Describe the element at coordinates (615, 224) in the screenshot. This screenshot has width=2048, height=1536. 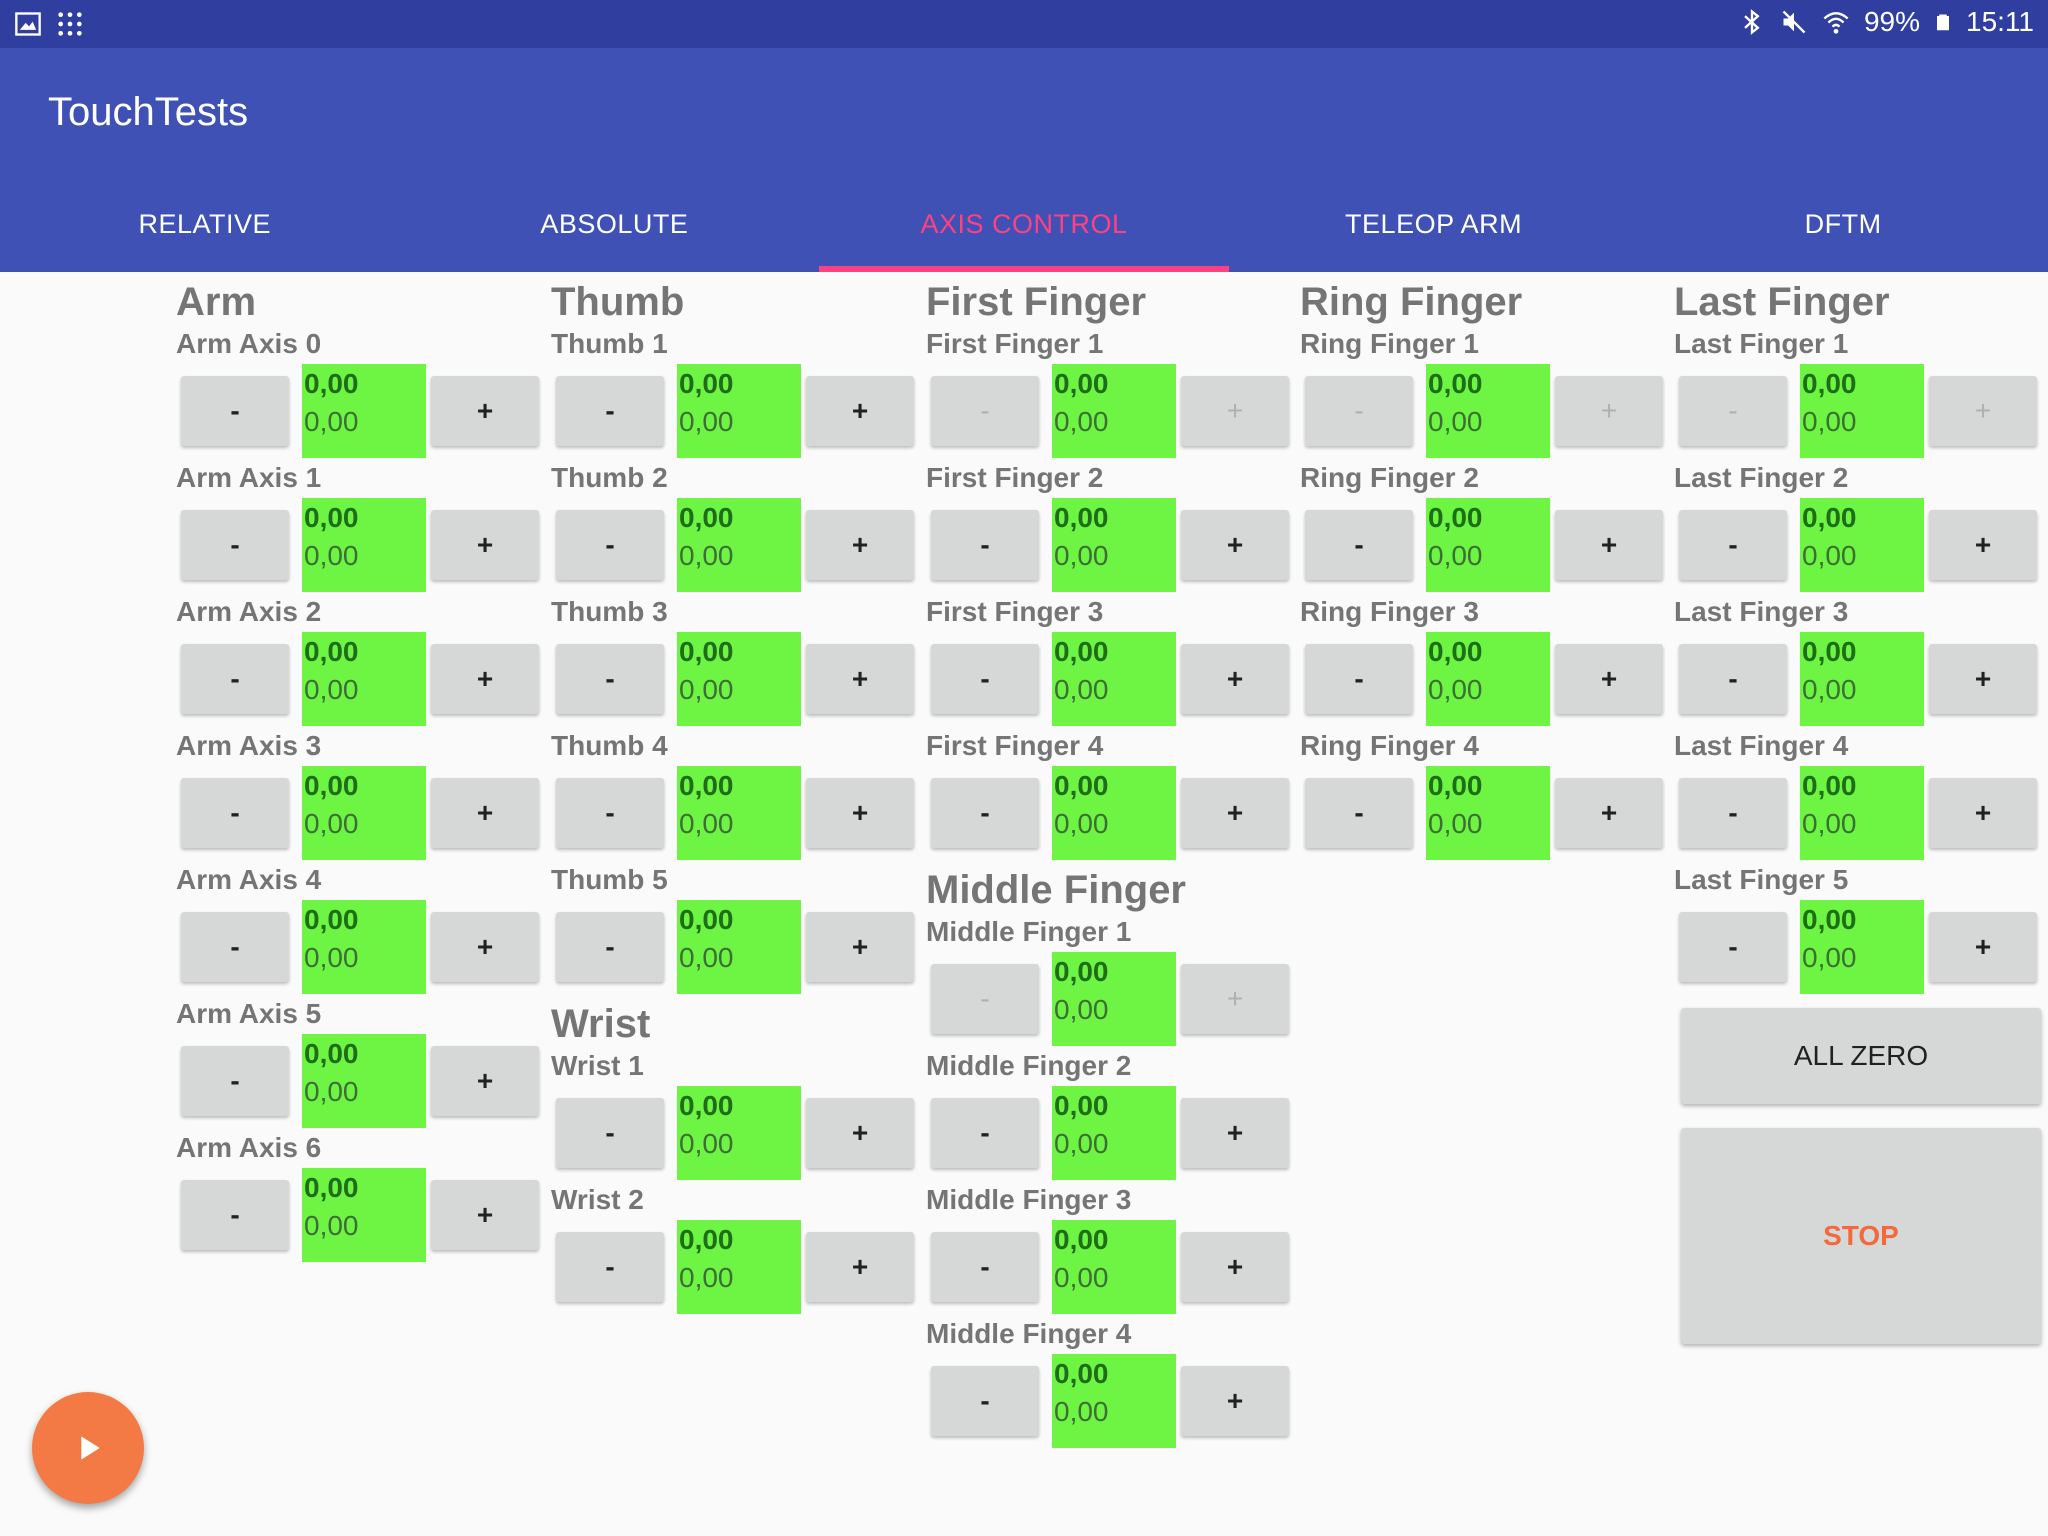
I see `tab-absolute: ABSOLUTE` at that location.